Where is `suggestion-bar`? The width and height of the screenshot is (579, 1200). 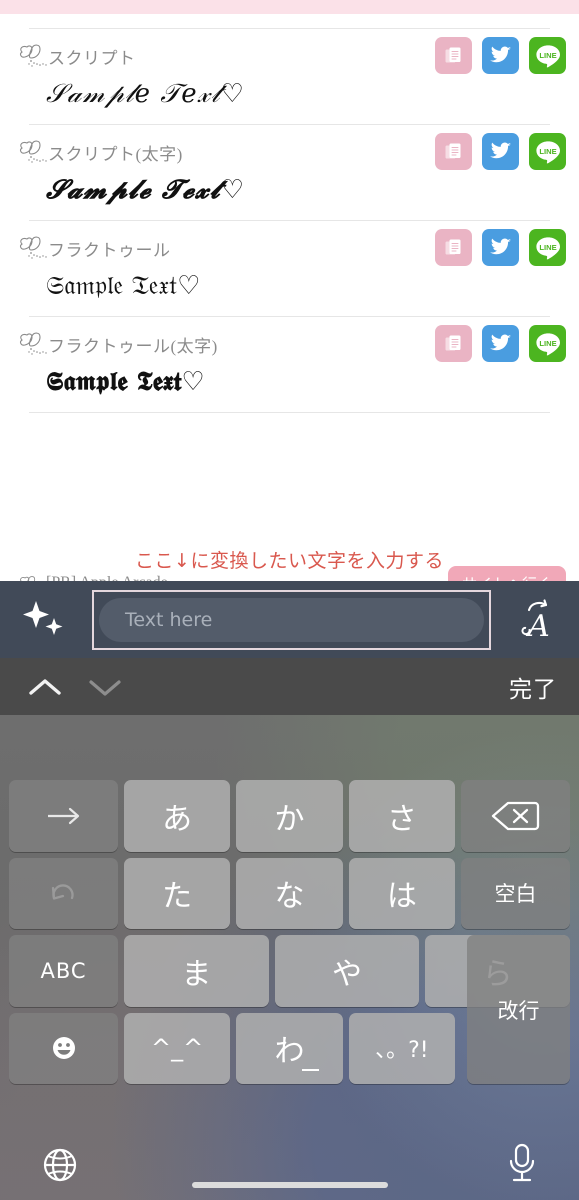 suggestion-bar is located at coordinates (289, 746).